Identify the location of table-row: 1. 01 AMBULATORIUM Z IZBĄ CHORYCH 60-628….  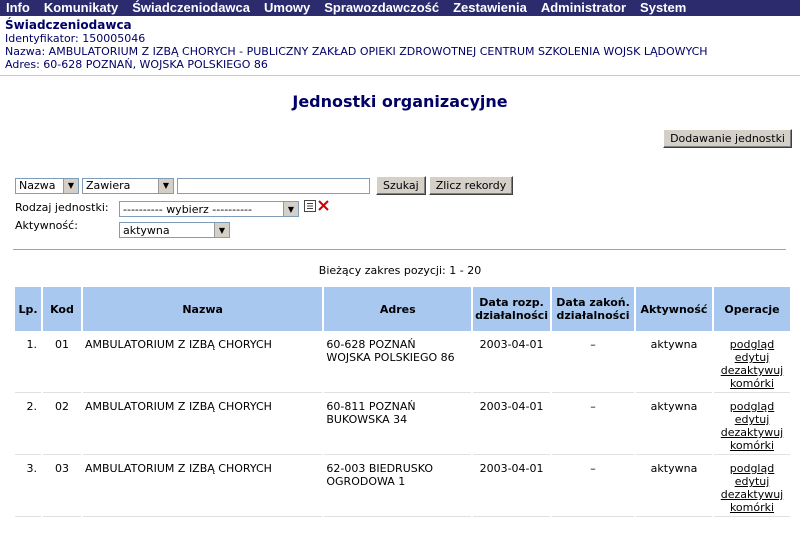
(402, 363).